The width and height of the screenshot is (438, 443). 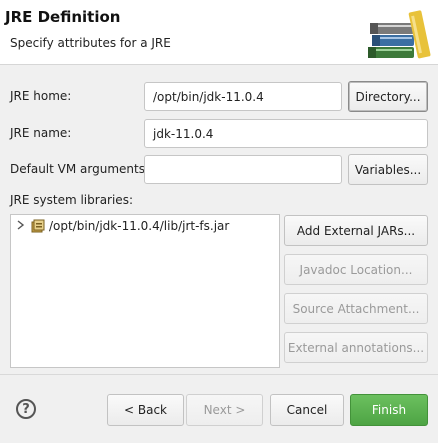 I want to click on jre-home-label: JRE home:, so click(x=41, y=96).